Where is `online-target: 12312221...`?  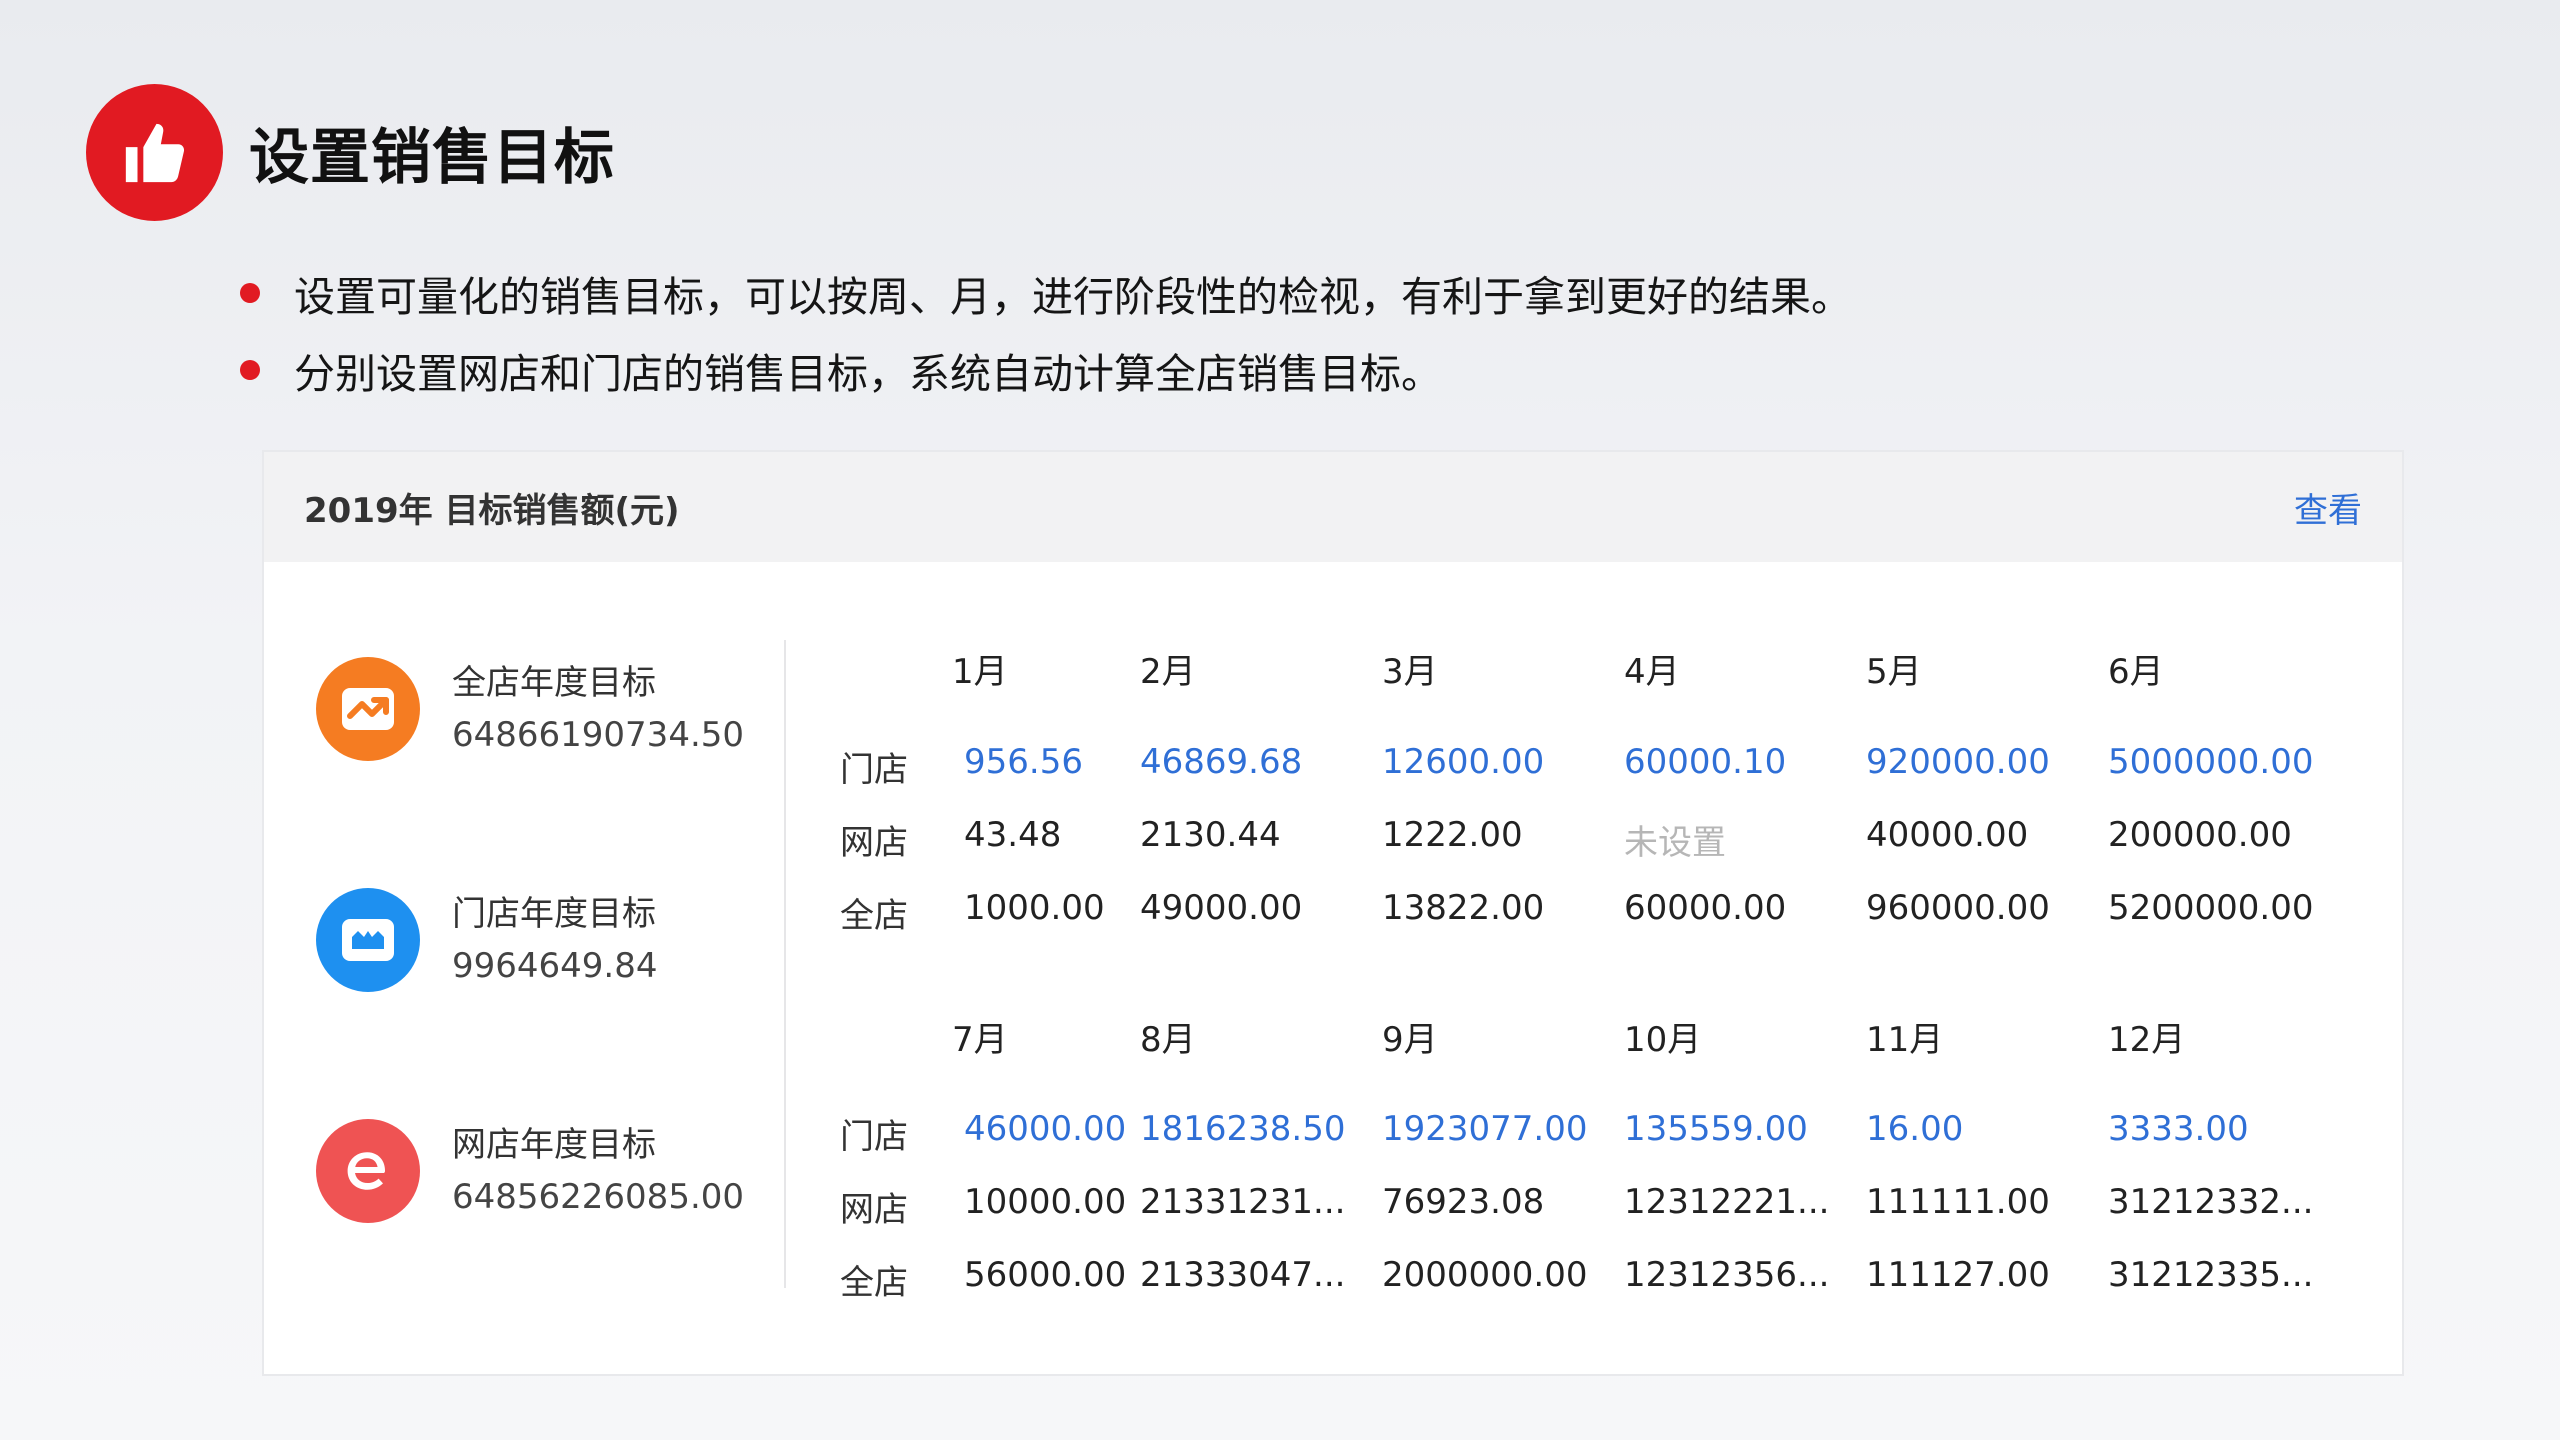 online-target: 12312221... is located at coordinates (1727, 1202).